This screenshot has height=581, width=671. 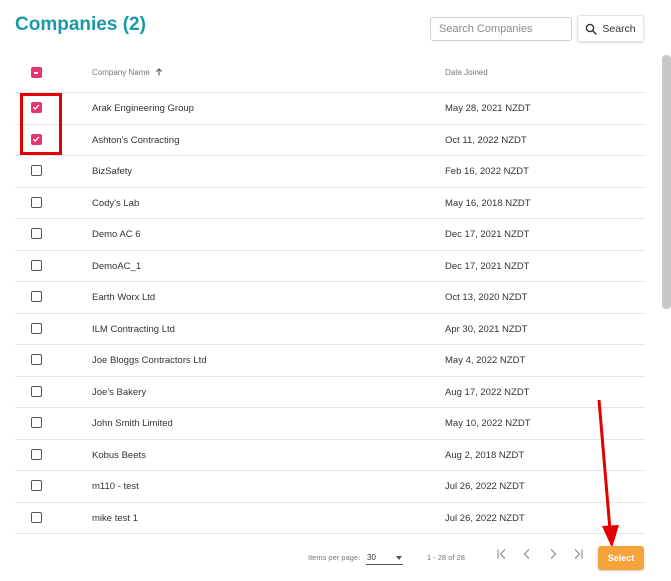 I want to click on search-button: Search, so click(x=610, y=28).